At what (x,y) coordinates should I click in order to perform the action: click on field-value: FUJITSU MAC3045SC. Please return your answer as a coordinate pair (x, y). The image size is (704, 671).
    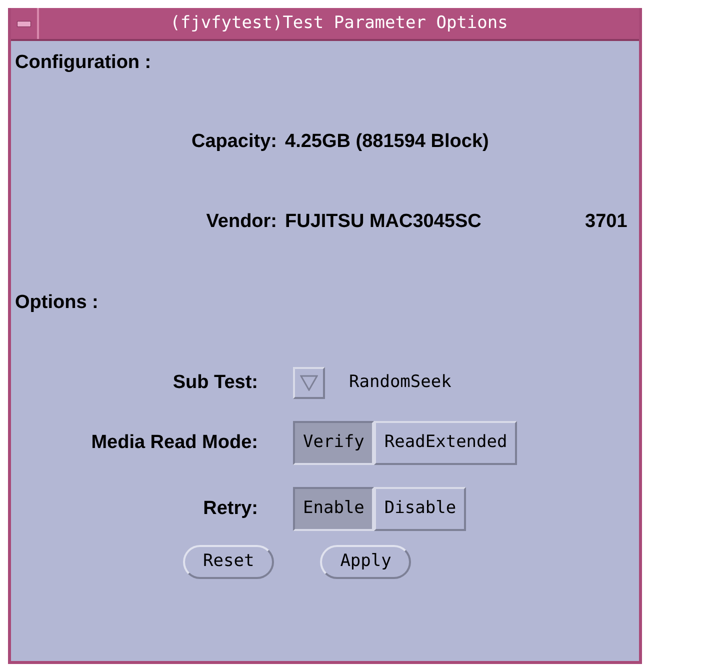
    Looking at the image, I should click on (383, 222).